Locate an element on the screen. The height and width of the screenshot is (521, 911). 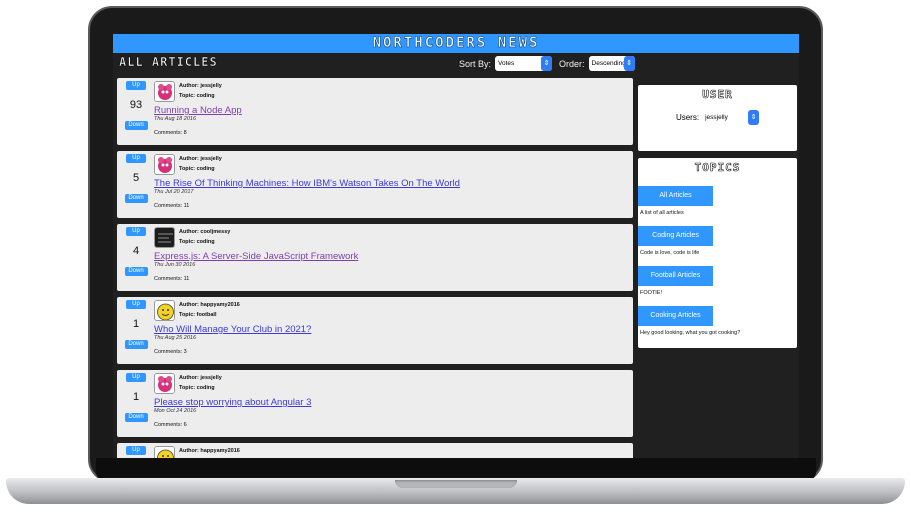
article-comments: Comments: 8 is located at coordinates (170, 133).